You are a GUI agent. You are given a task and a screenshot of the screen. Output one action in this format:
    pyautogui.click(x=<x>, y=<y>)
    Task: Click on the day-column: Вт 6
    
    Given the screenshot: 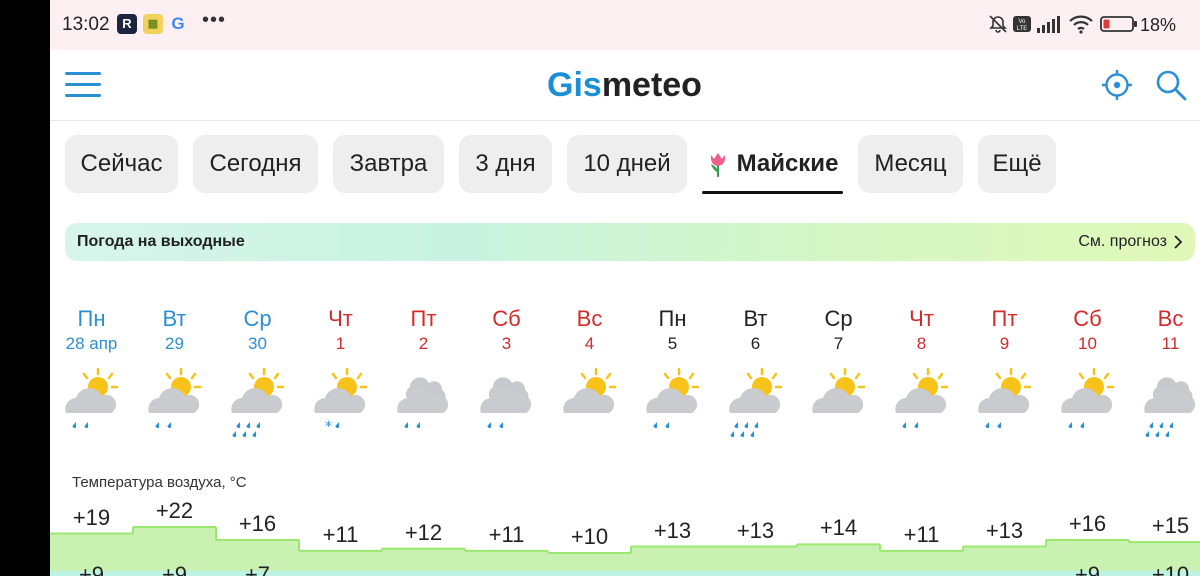 What is the action you would take?
    pyautogui.click(x=755, y=330)
    